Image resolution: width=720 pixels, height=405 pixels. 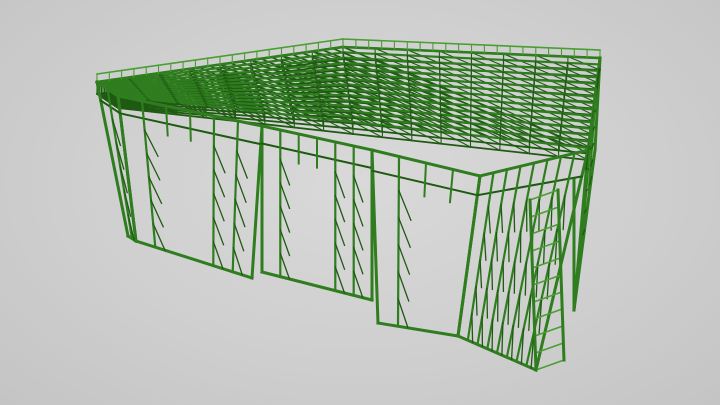 I want to click on wall-bottom-plate, so click(x=418, y=329).